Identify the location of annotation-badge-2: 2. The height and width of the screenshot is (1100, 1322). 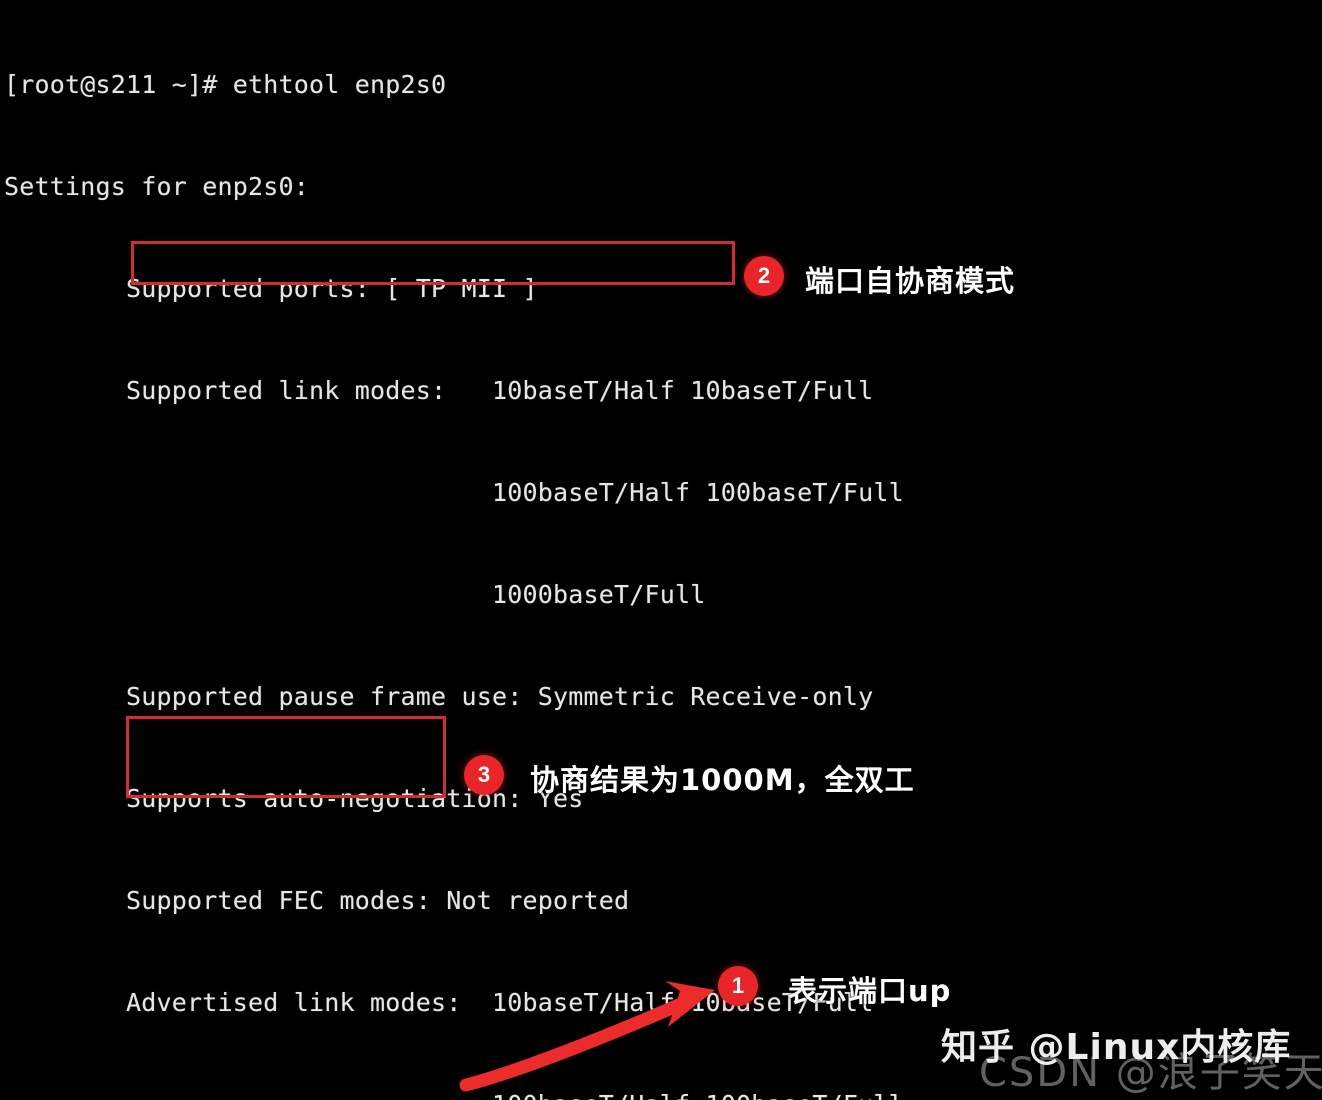
(764, 276).